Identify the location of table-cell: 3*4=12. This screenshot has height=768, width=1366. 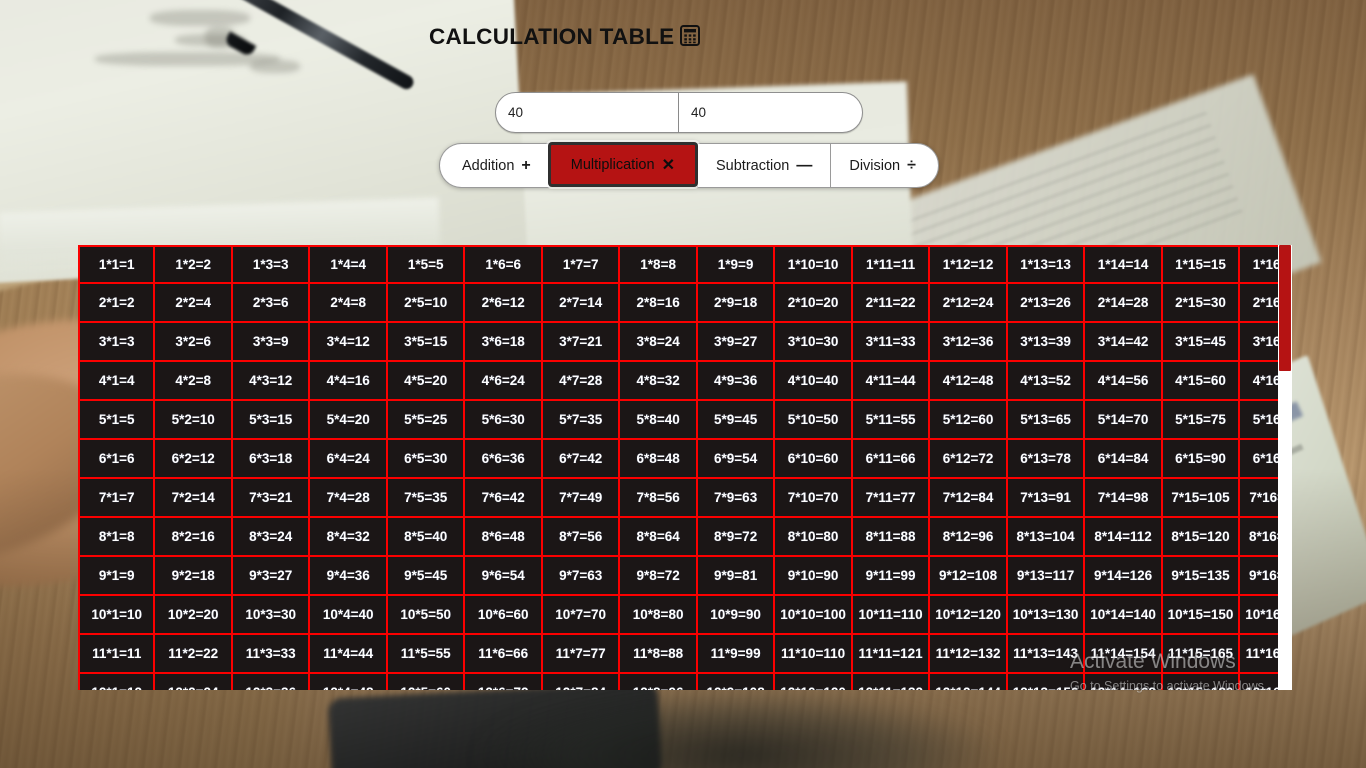
(349, 342).